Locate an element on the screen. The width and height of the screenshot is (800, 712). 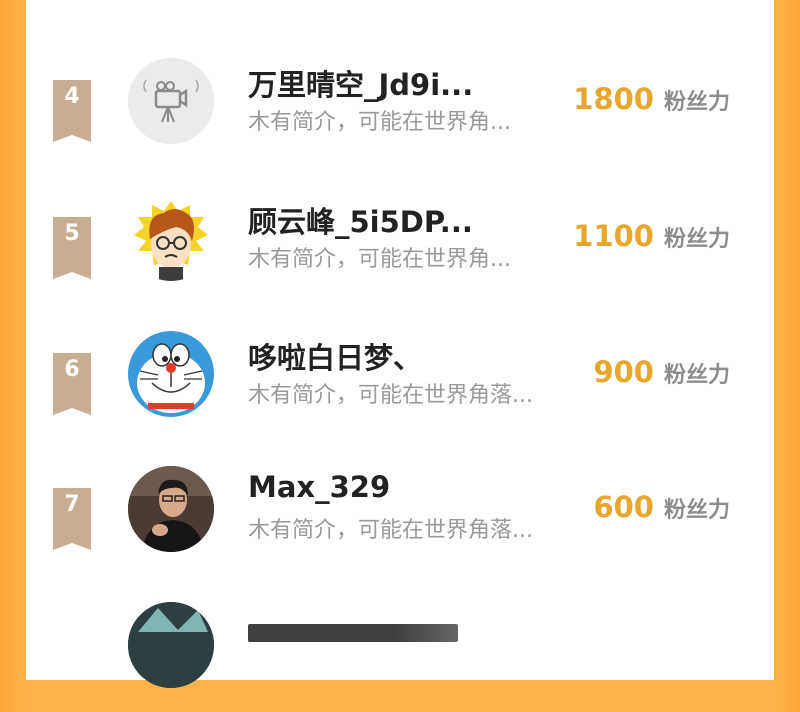
fans-score: 1800 粉丝力 is located at coordinates (651, 99).